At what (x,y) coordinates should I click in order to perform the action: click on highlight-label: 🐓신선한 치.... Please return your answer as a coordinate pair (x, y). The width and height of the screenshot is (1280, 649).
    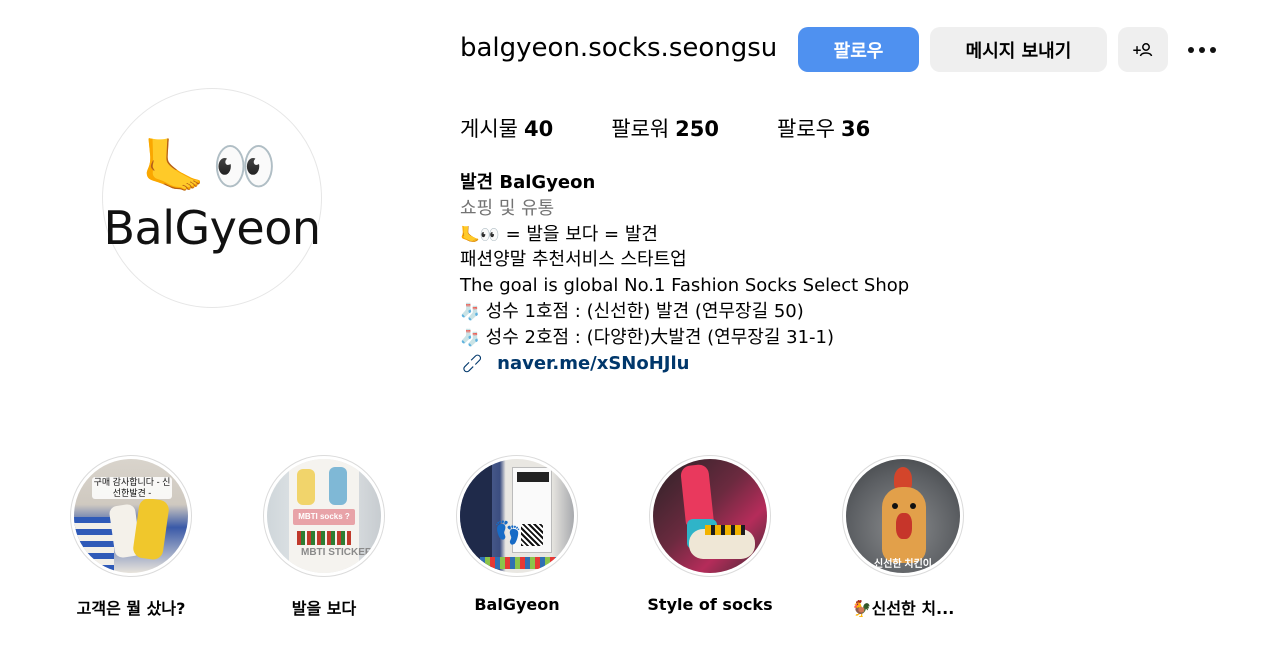
    Looking at the image, I should click on (903, 608).